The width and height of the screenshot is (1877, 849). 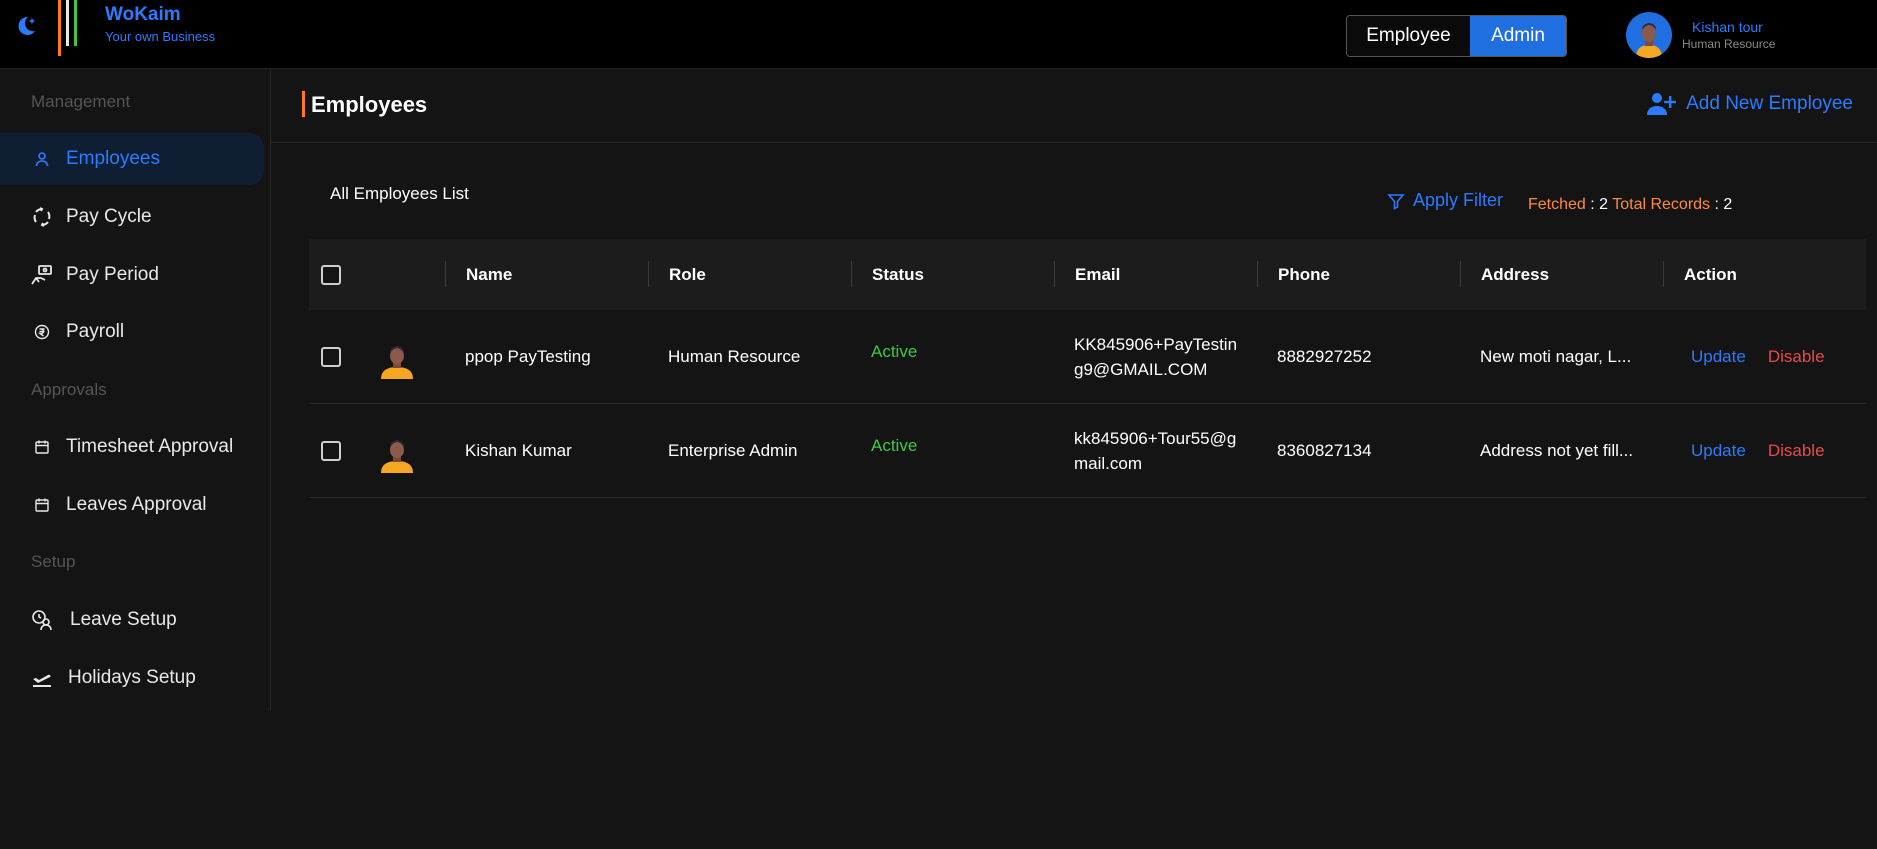 What do you see at coordinates (1661, 204) in the screenshot?
I see `total-records-label: Total Records` at bounding box center [1661, 204].